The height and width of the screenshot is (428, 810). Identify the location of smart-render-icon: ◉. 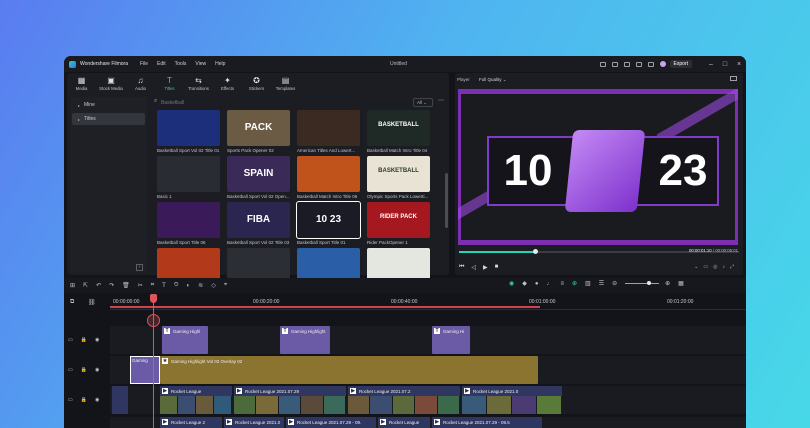
(511, 283).